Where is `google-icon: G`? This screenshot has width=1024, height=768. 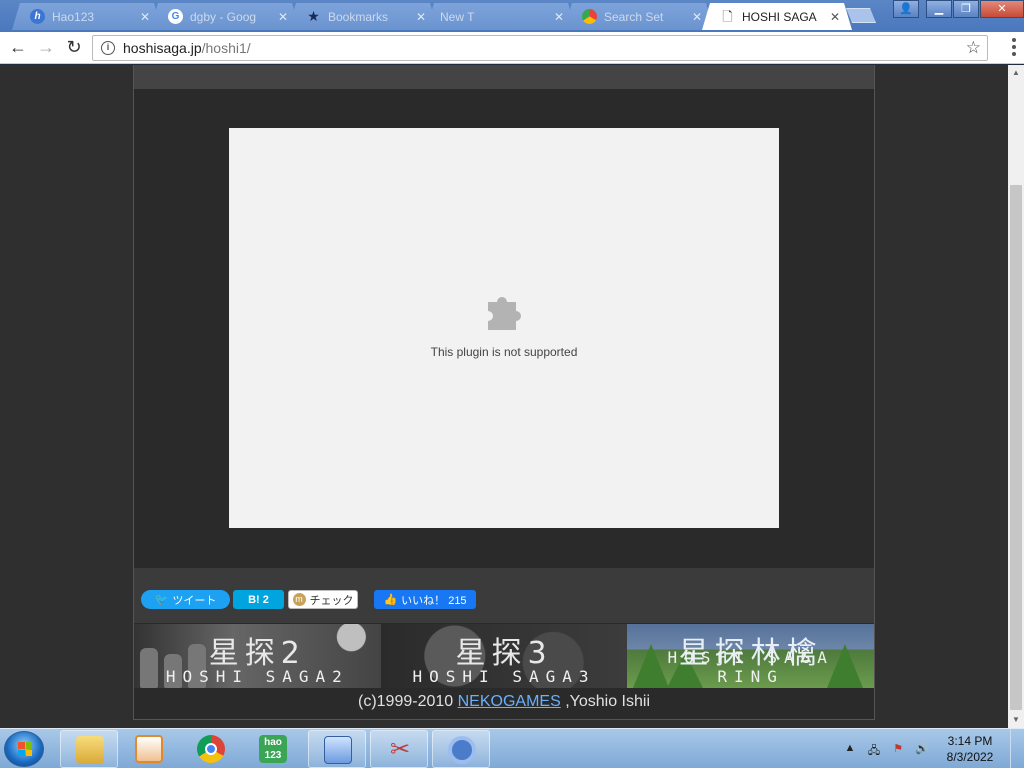
google-icon: G is located at coordinates (175, 16).